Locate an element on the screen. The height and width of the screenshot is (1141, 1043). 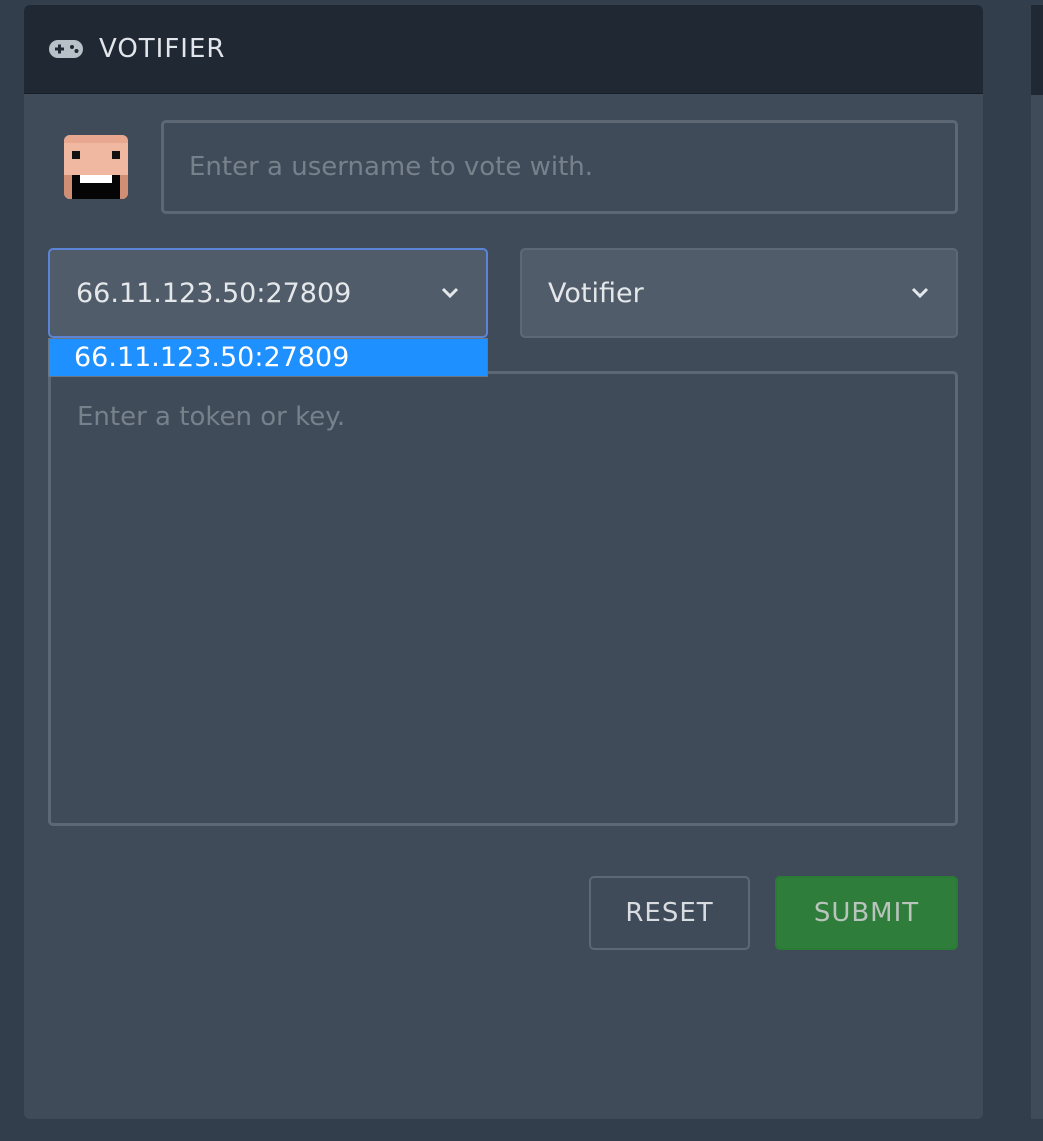
submit-button: SUBMIT is located at coordinates (866, 913).